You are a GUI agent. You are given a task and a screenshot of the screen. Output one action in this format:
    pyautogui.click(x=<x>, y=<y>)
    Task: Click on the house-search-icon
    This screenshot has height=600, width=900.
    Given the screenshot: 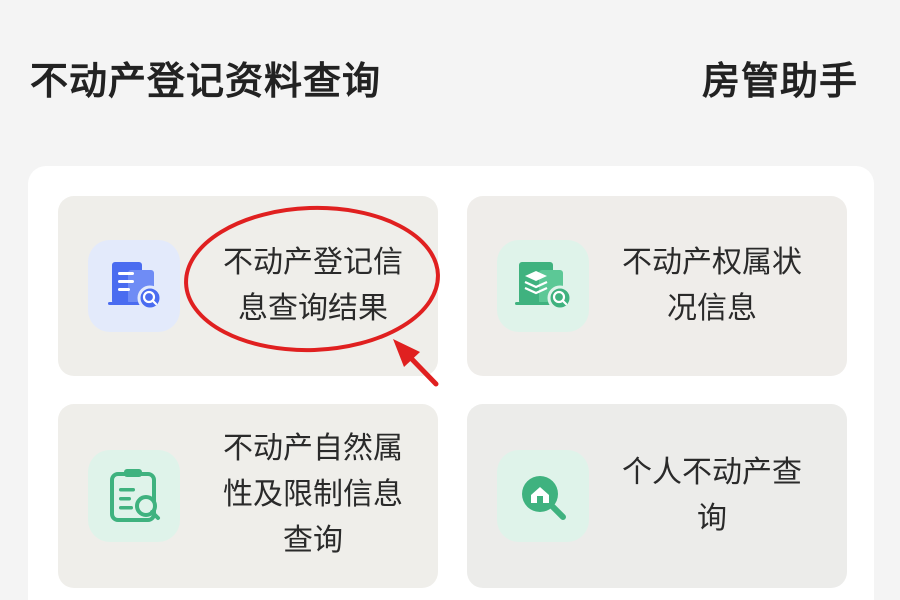 What is the action you would take?
    pyautogui.click(x=543, y=496)
    